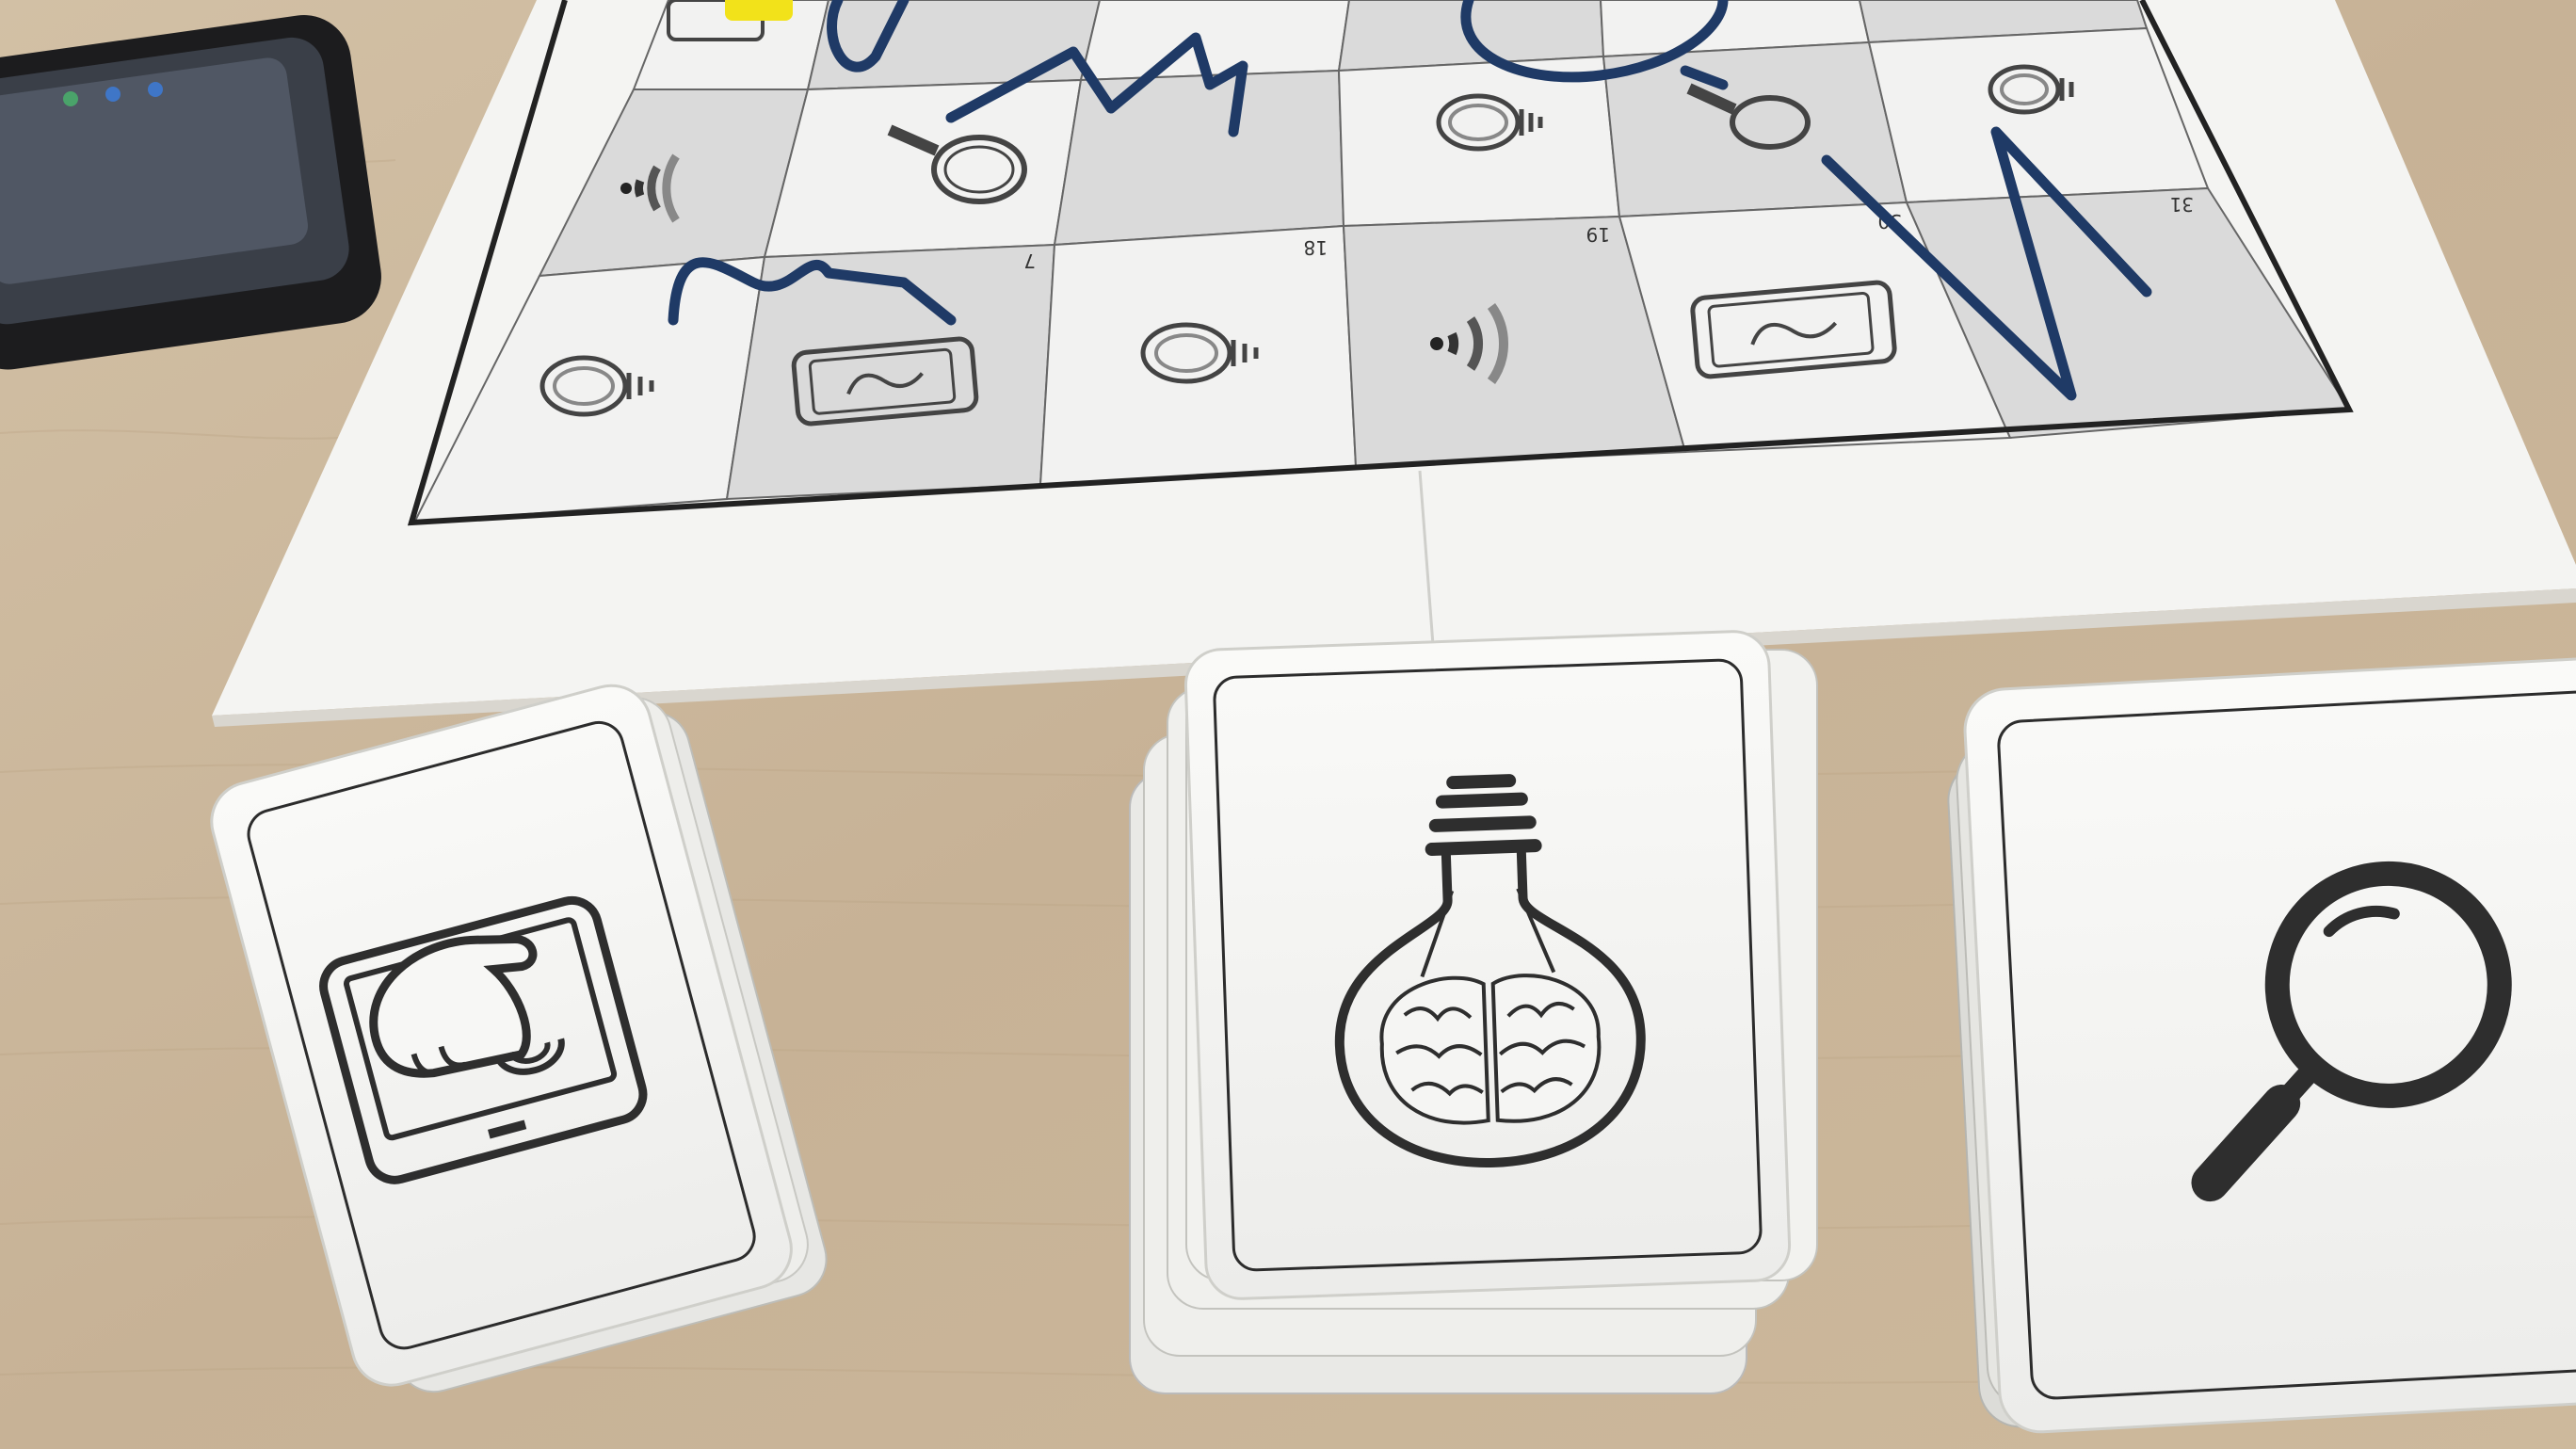 This screenshot has height=1449, width=2576. What do you see at coordinates (1598, 234) in the screenshot?
I see `cell-number: 19` at bounding box center [1598, 234].